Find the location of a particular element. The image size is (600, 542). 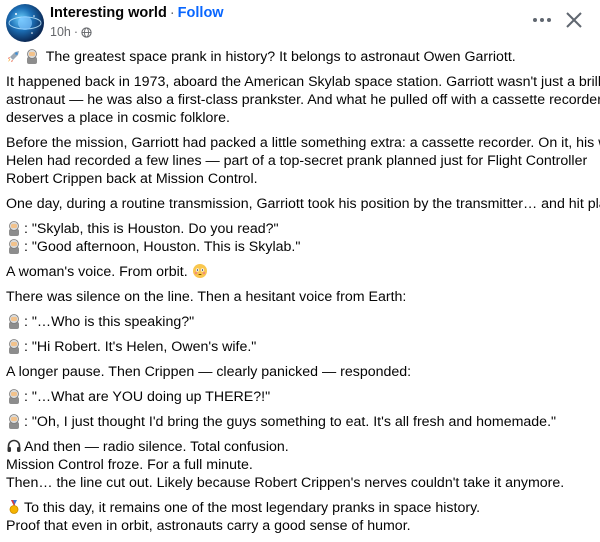

dialogue-line: : "…What are YOU doing up THERE?!" is located at coordinates (147, 397).